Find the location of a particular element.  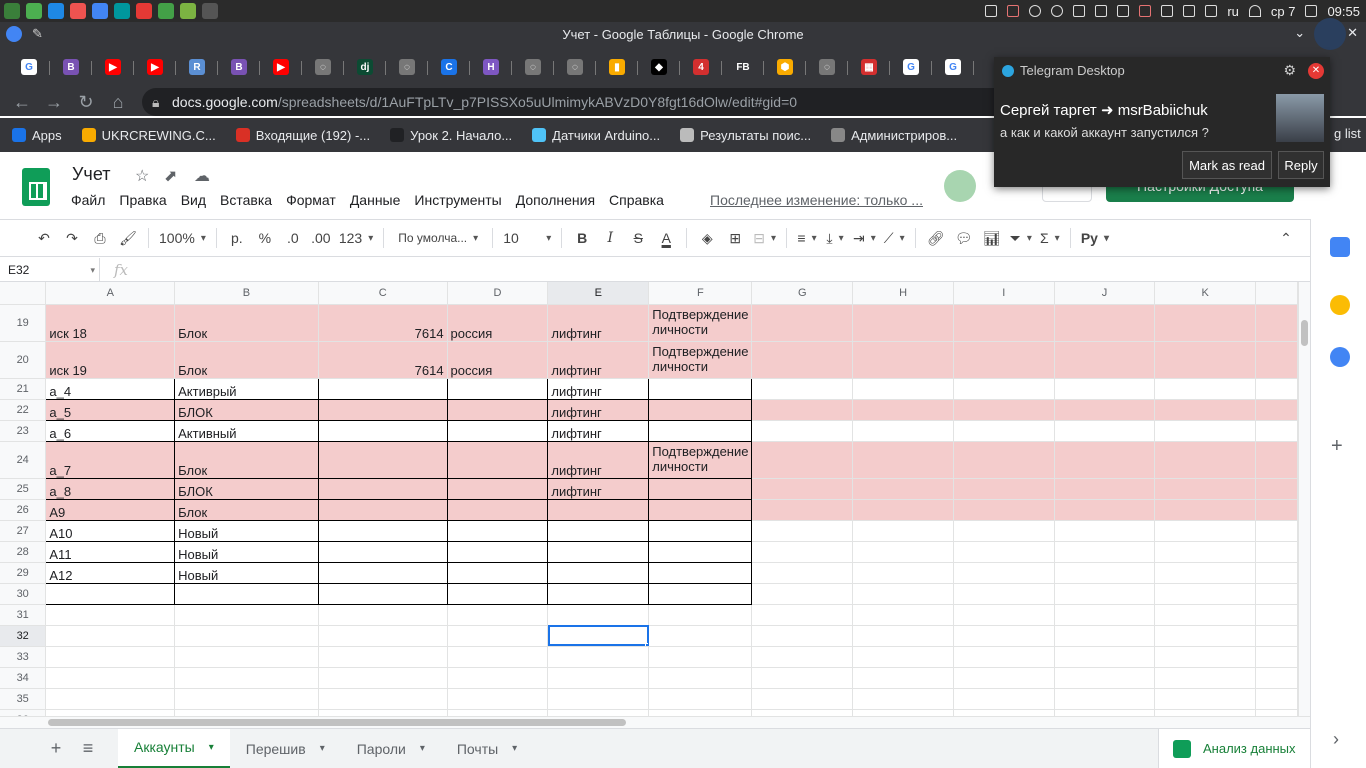

column-header: F is located at coordinates (700, 293).